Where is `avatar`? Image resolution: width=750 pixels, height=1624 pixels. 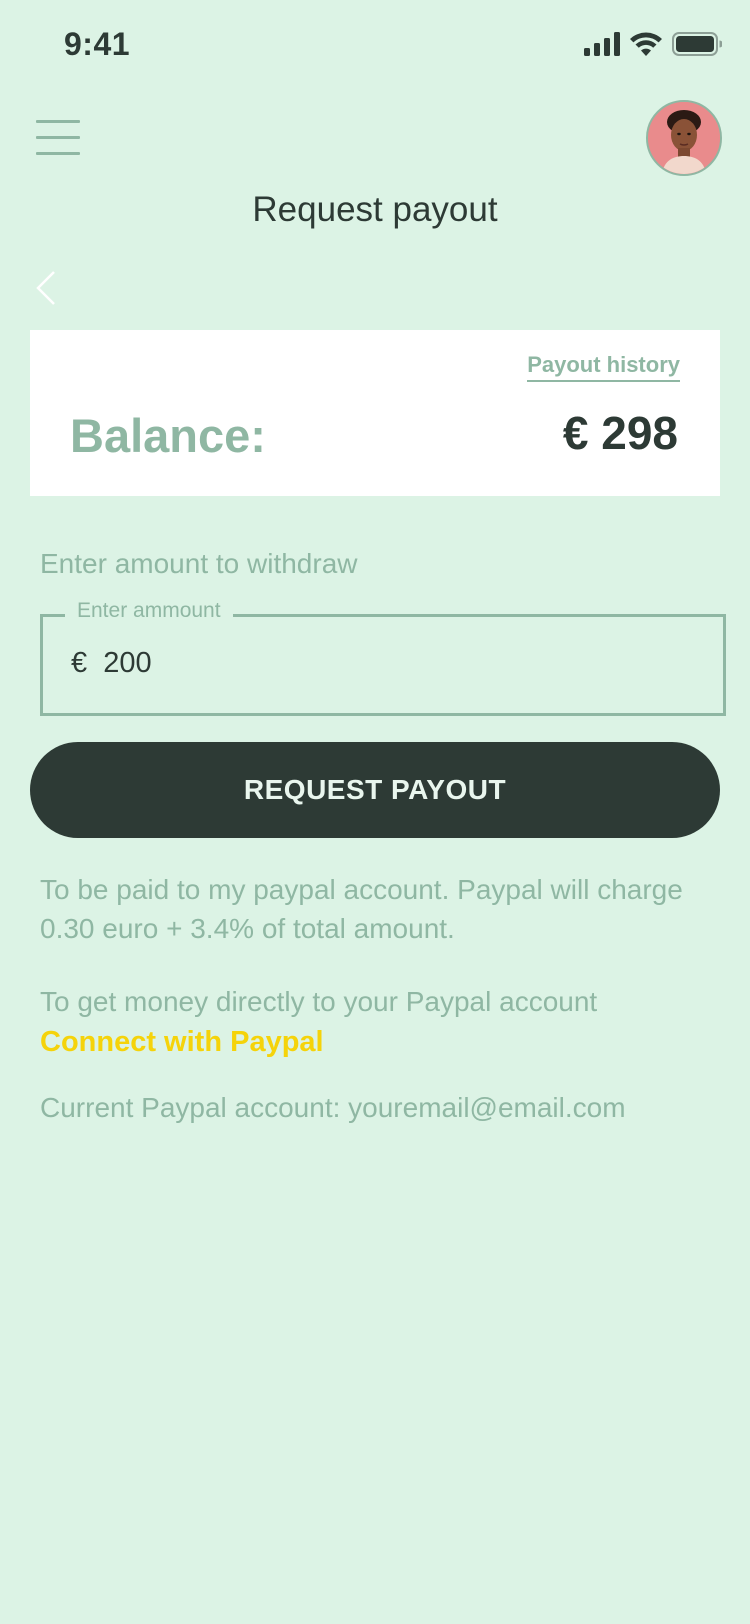 avatar is located at coordinates (684, 138).